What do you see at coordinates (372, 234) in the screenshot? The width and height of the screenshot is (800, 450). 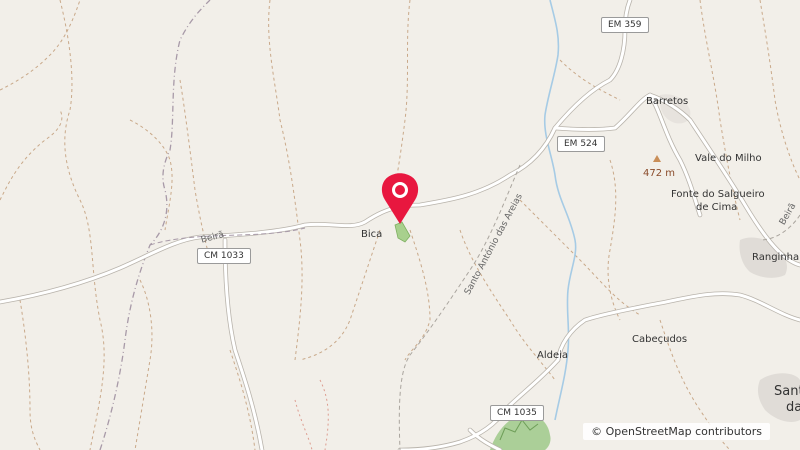 I see `place-label-bica: Bica` at bounding box center [372, 234].